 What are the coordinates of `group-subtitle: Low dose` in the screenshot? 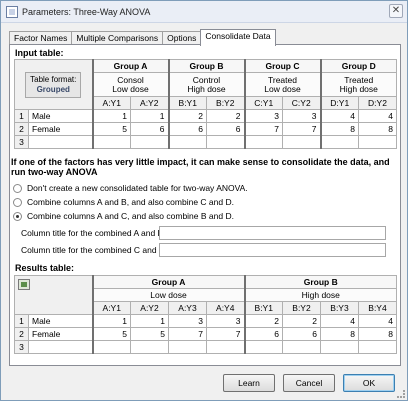 It's located at (168, 295).